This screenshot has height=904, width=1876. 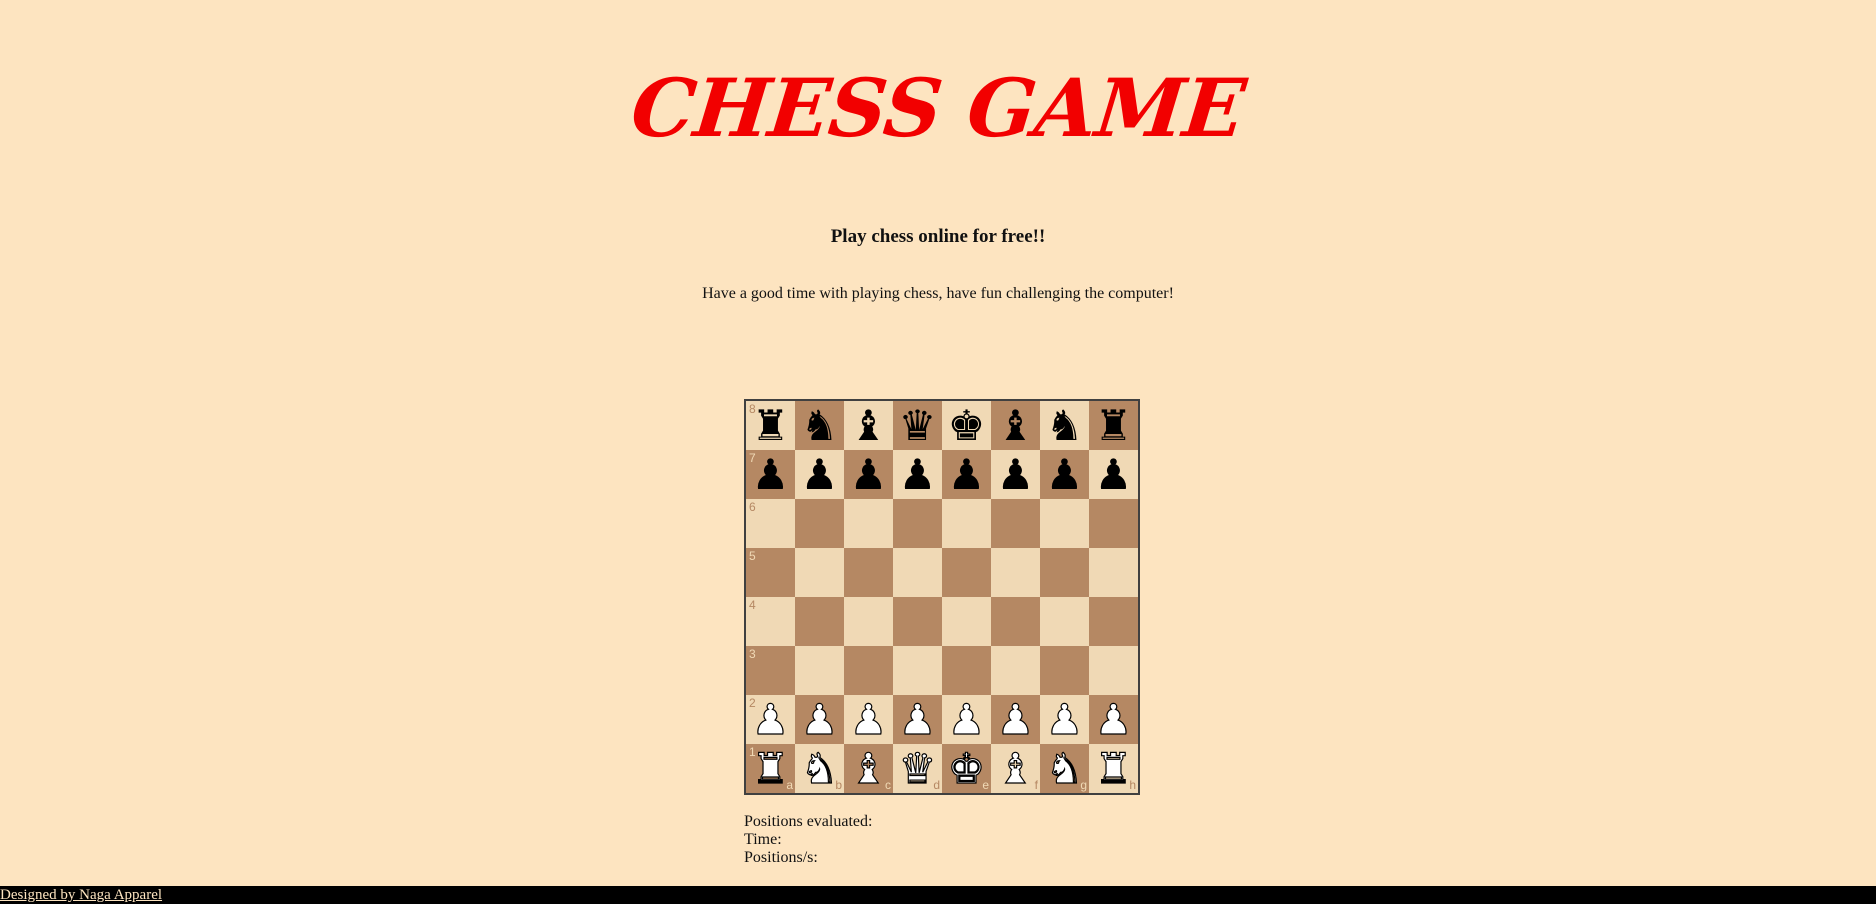 I want to click on square-f8: ♝, so click(x=1015, y=425).